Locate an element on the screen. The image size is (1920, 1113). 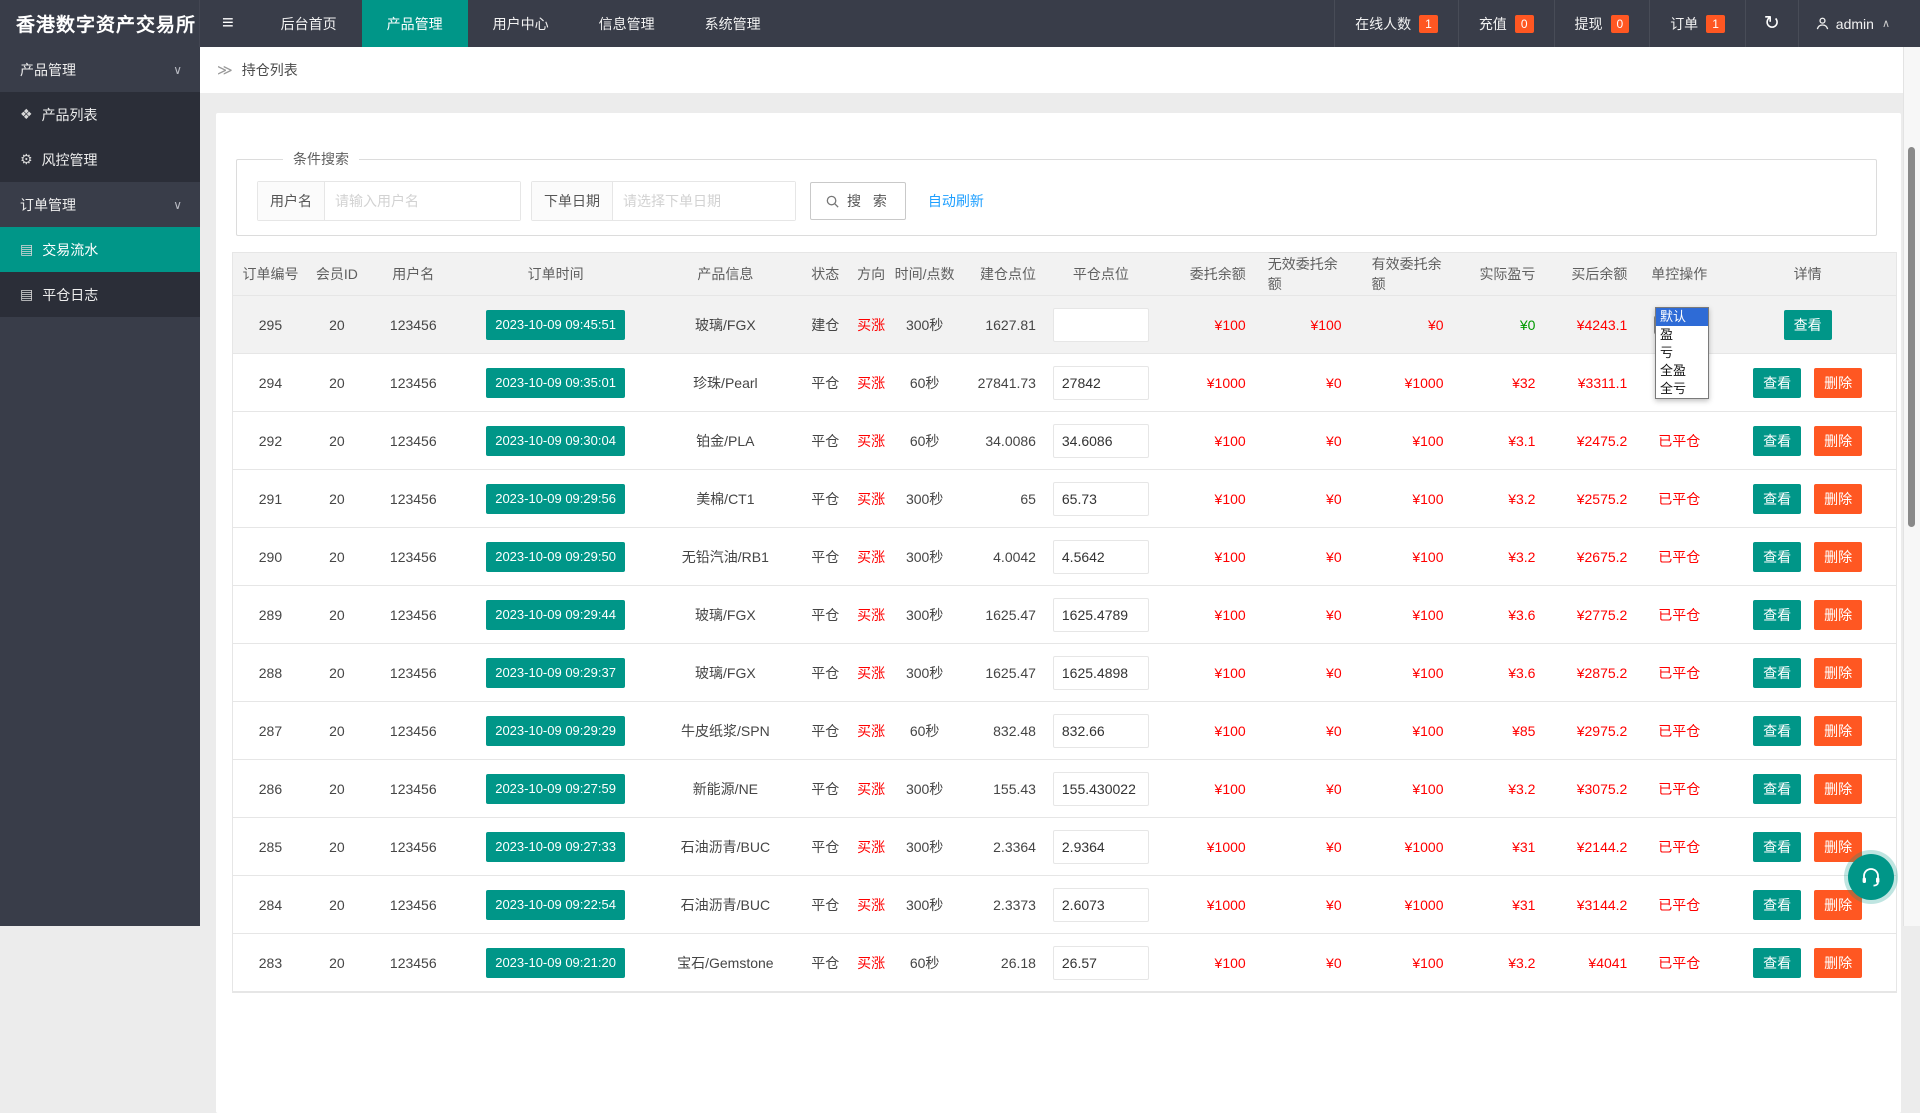
cell-control: 已平仓 is located at coordinates (1679, 614).